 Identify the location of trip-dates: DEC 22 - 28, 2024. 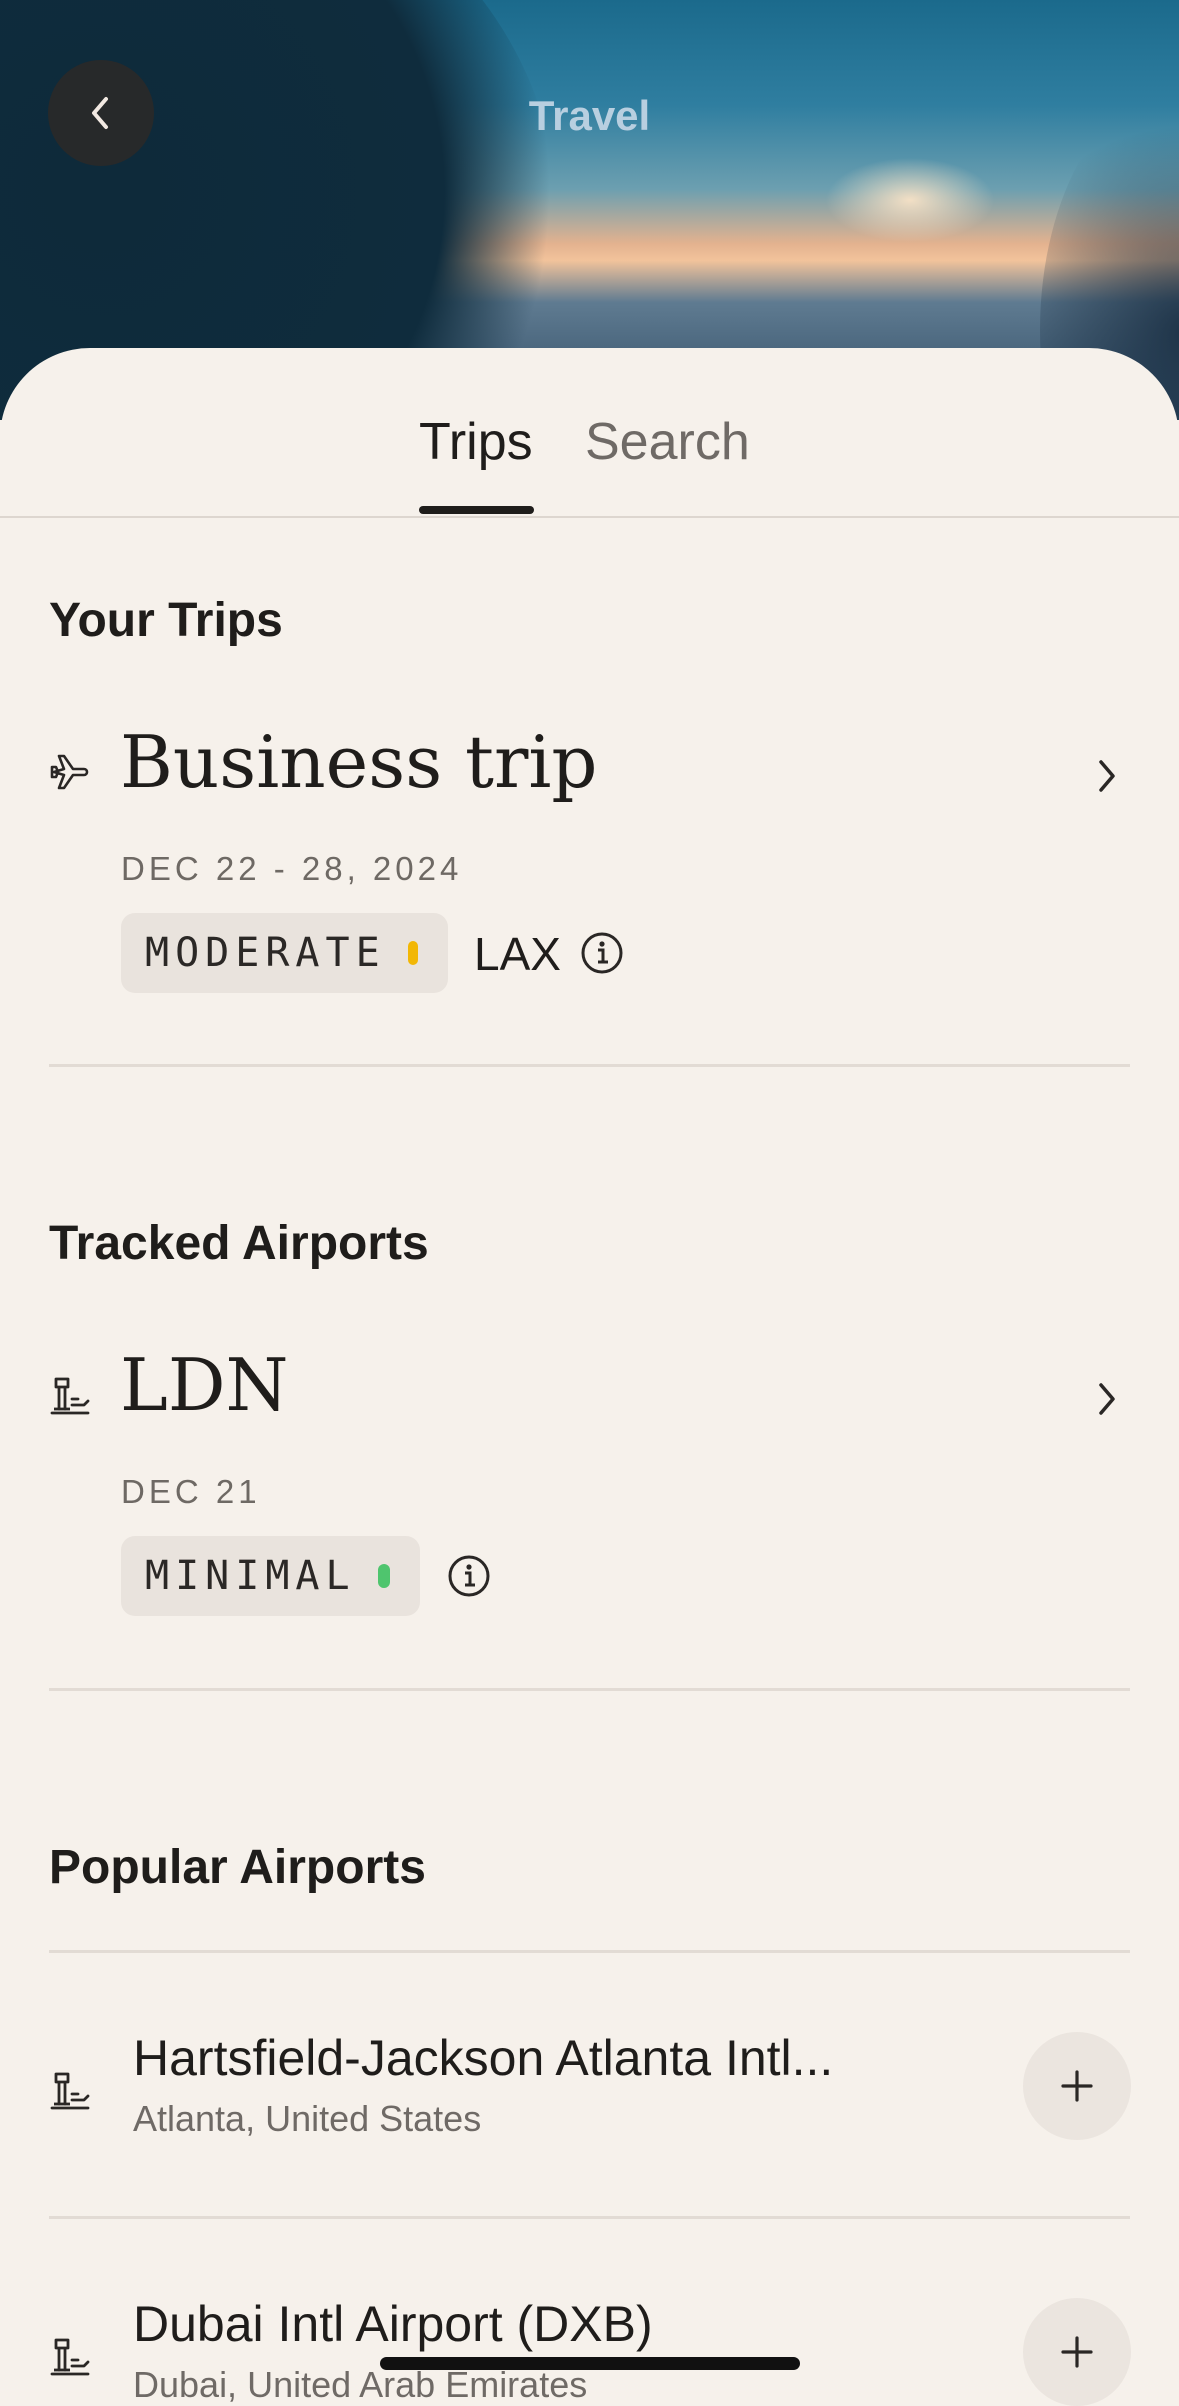
(292, 868).